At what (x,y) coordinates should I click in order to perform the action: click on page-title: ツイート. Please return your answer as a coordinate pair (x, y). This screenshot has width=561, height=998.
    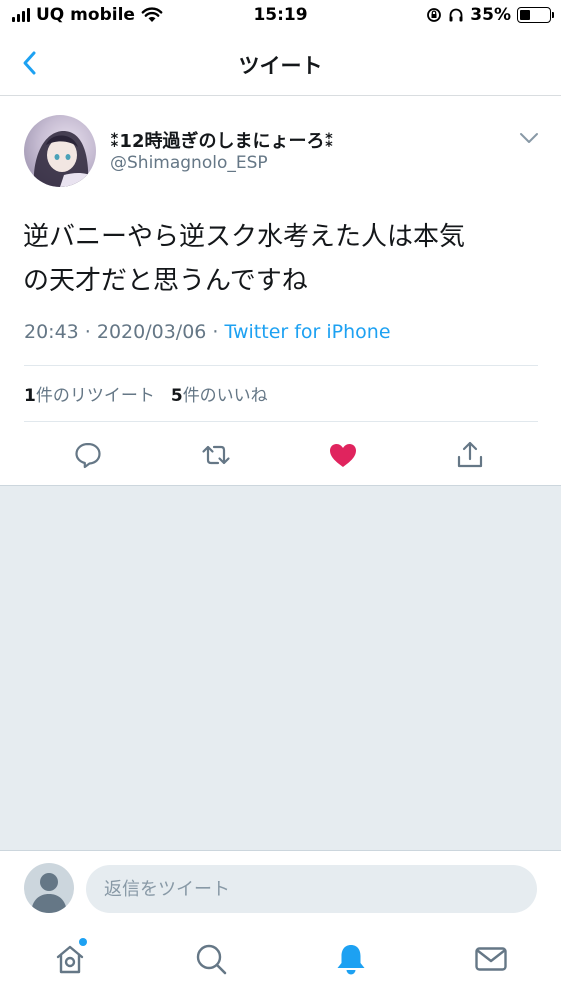
    Looking at the image, I should click on (280, 66).